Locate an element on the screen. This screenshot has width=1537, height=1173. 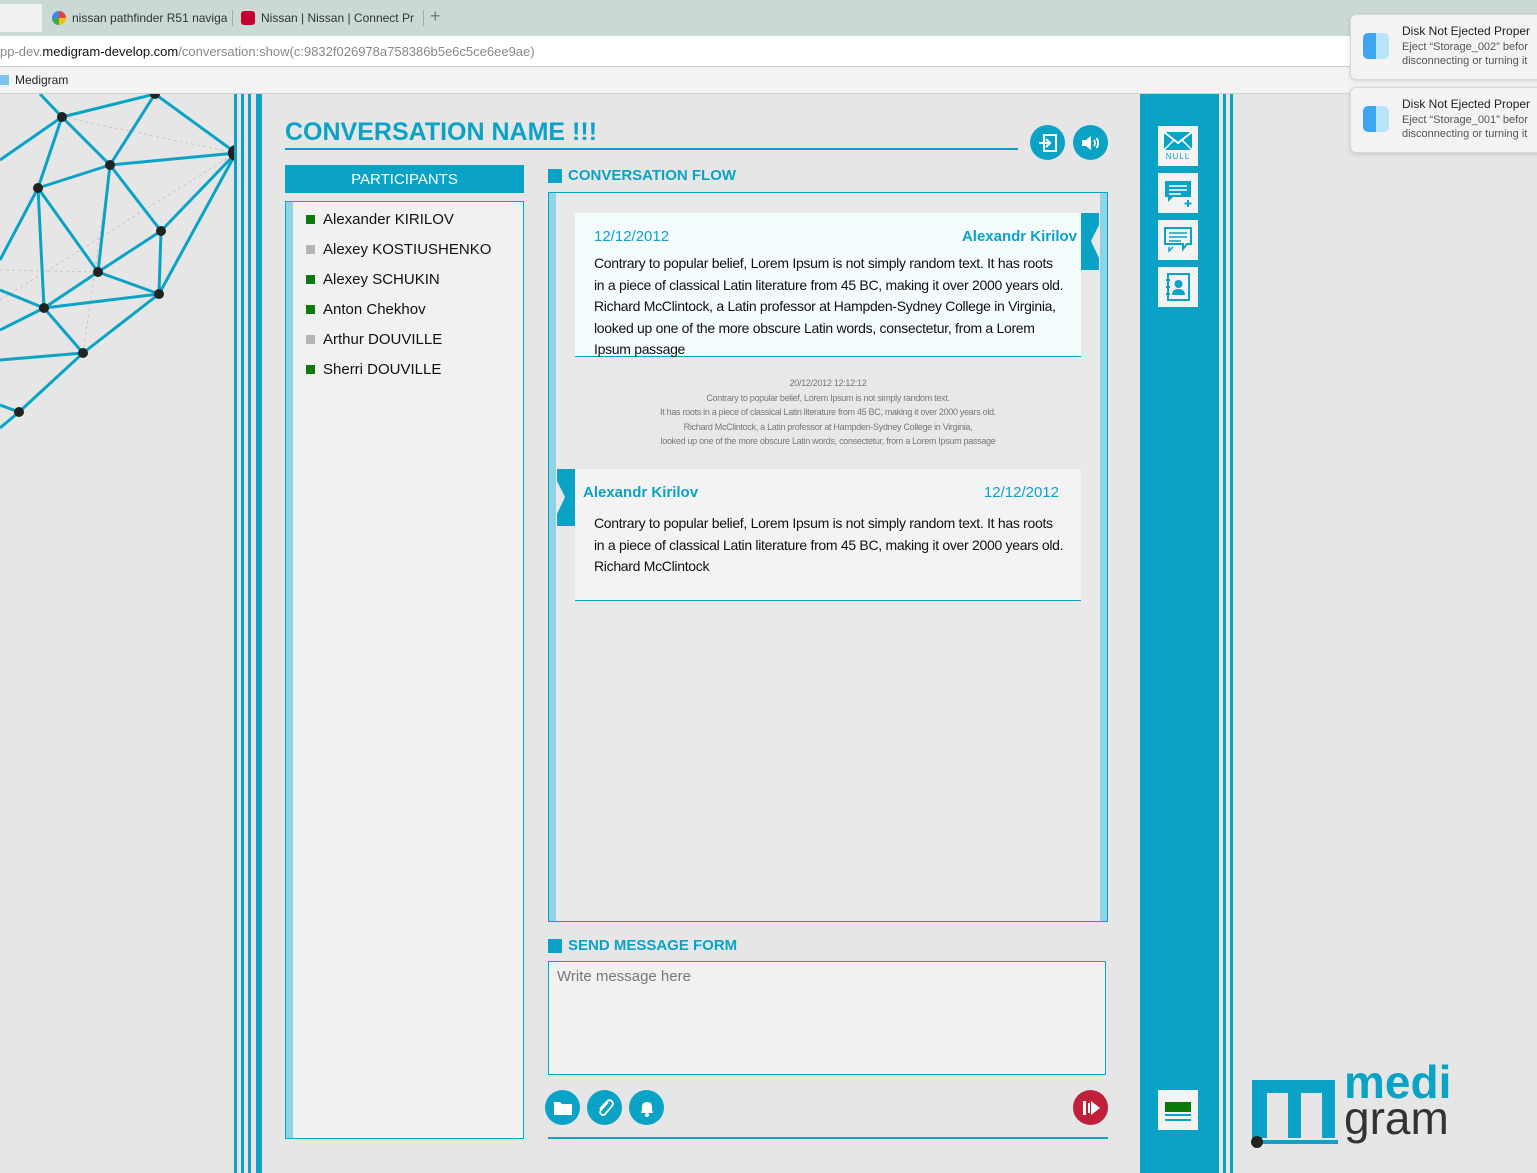
url-host: medigram-develop.com is located at coordinates (110, 51).